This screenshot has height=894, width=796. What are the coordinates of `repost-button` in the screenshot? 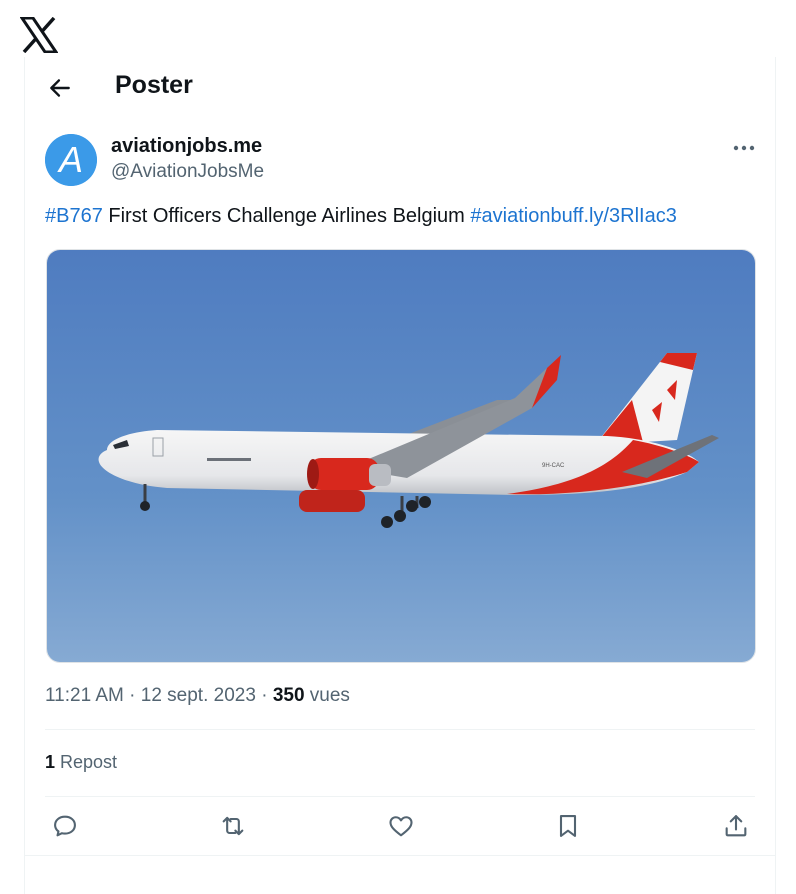 It's located at (233, 826).